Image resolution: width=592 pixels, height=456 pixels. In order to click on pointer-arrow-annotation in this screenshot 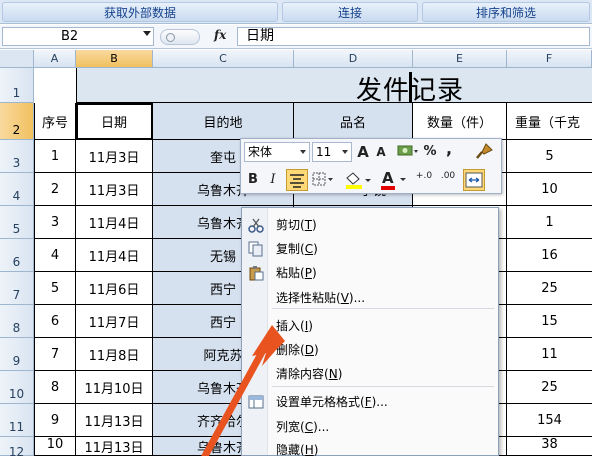, I will do `click(243, 390)`.